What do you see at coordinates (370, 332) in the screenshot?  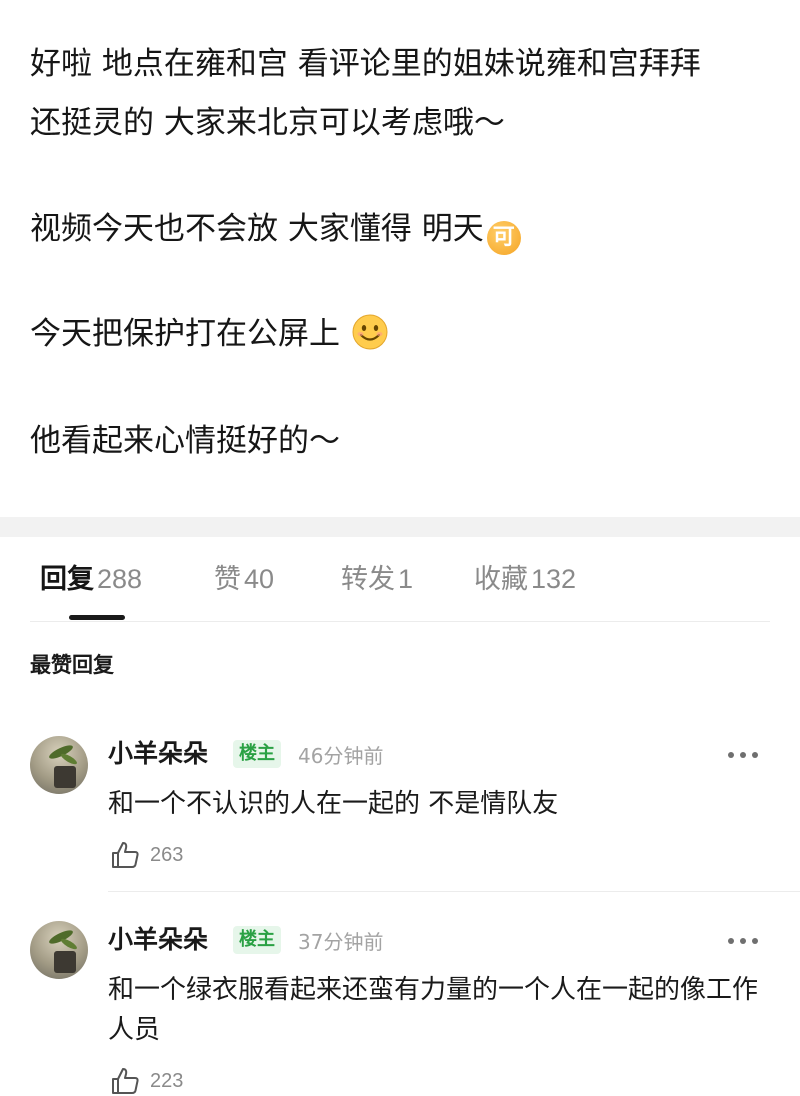 I see `smile-emoji-icon` at bounding box center [370, 332].